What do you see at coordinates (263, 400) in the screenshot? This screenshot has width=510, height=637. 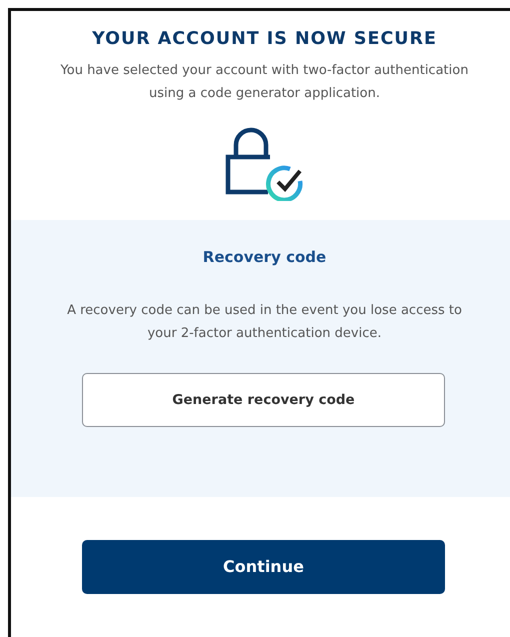 I see `generate-code-button: Generate recovery code` at bounding box center [263, 400].